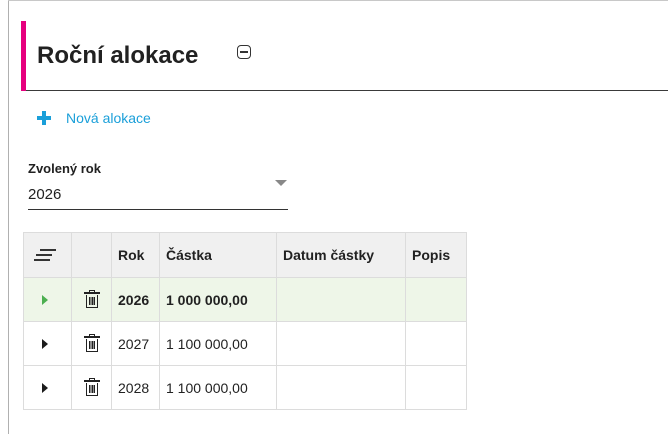 The image size is (668, 434). What do you see at coordinates (338, 0) in the screenshot?
I see `panel-top-border` at bounding box center [338, 0].